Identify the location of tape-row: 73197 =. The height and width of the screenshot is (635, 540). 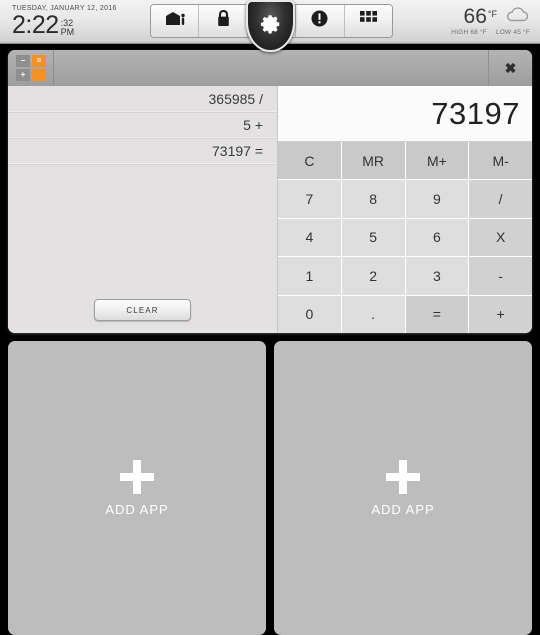
(142, 151).